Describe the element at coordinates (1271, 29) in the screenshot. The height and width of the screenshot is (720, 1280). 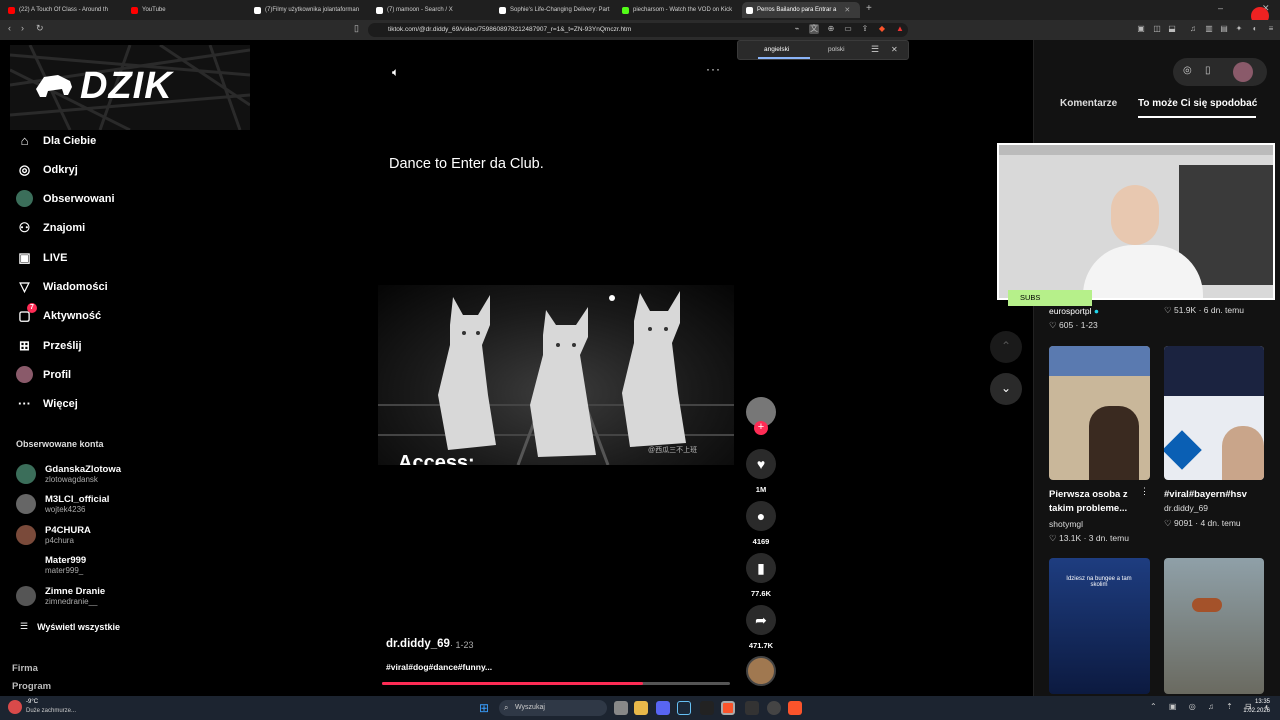
I see `menu-icon: ≡` at that location.